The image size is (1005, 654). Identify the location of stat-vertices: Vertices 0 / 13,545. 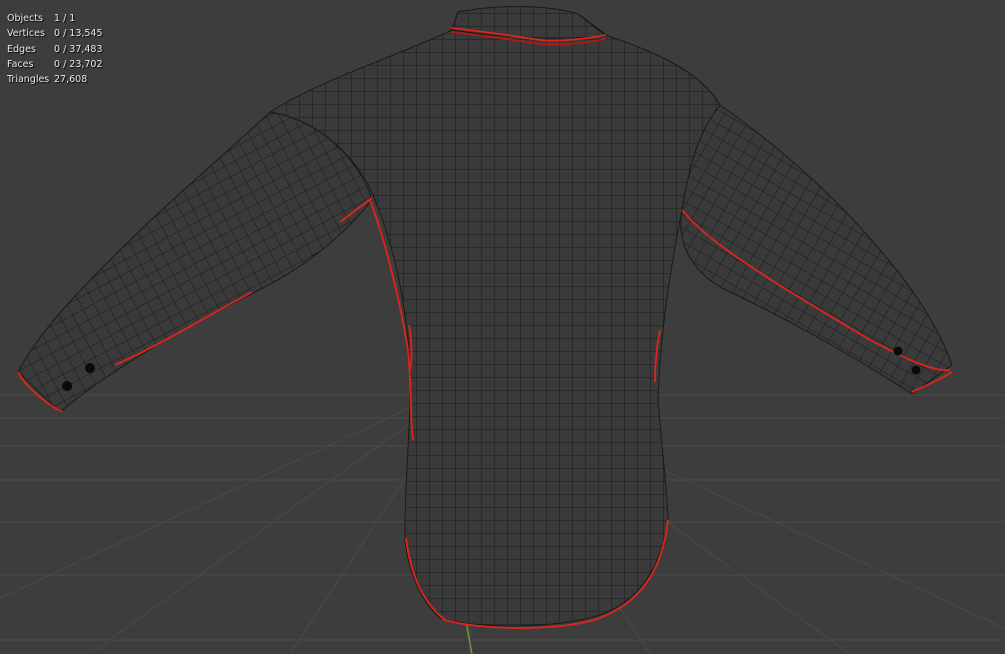
(55, 33).